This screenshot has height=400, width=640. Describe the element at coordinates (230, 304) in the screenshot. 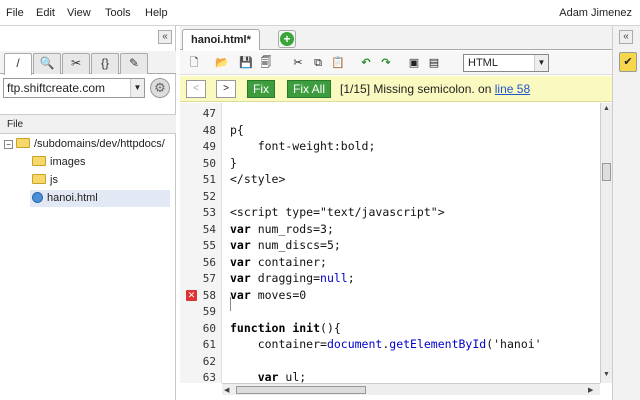

I see `text-cursor` at that location.